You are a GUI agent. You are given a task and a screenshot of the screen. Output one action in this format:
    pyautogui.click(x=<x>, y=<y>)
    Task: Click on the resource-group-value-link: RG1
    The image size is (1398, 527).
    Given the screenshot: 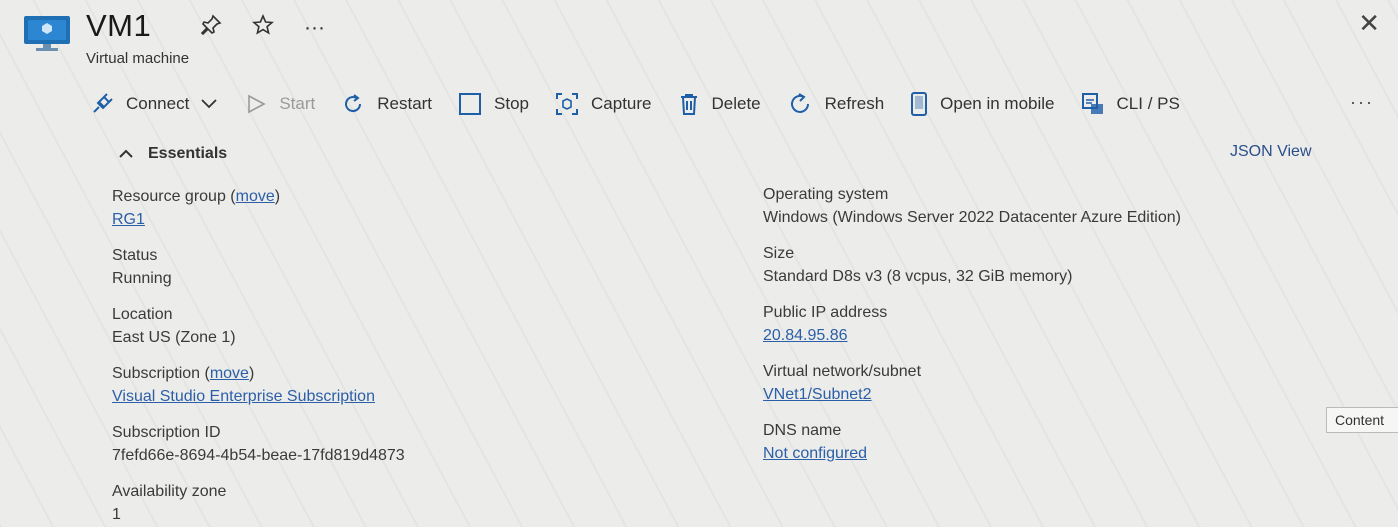 What is the action you would take?
    pyautogui.click(x=258, y=220)
    